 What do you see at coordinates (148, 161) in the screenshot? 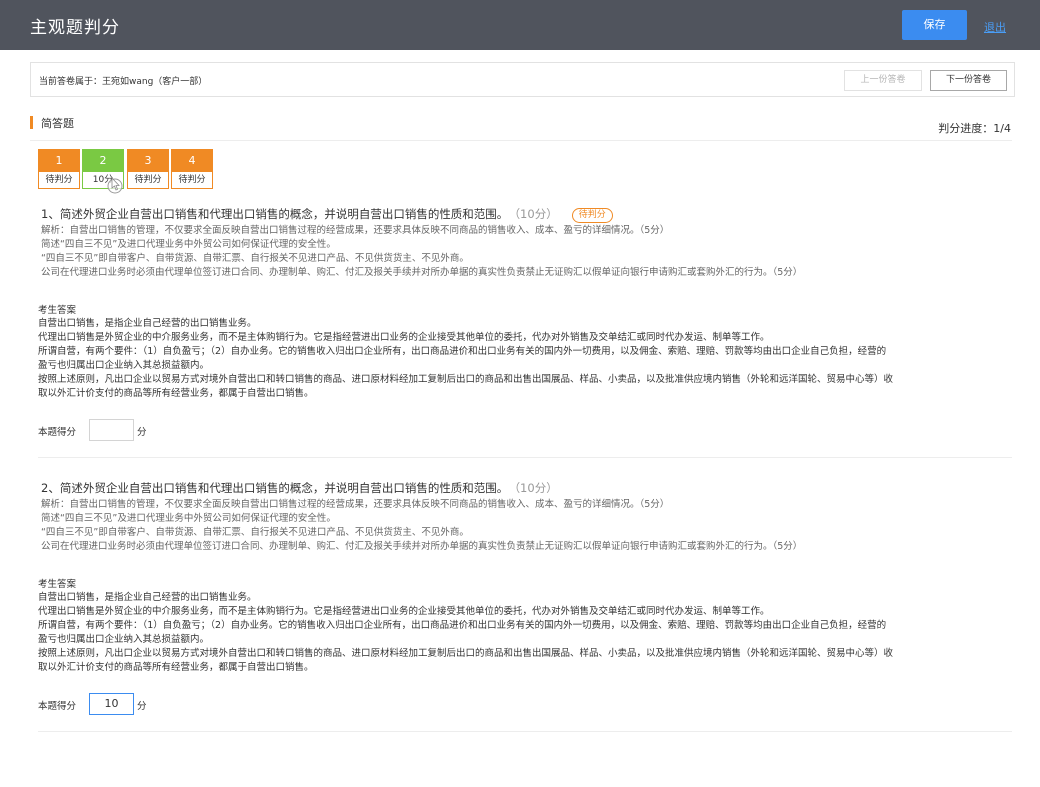
I see `question-number: 3` at bounding box center [148, 161].